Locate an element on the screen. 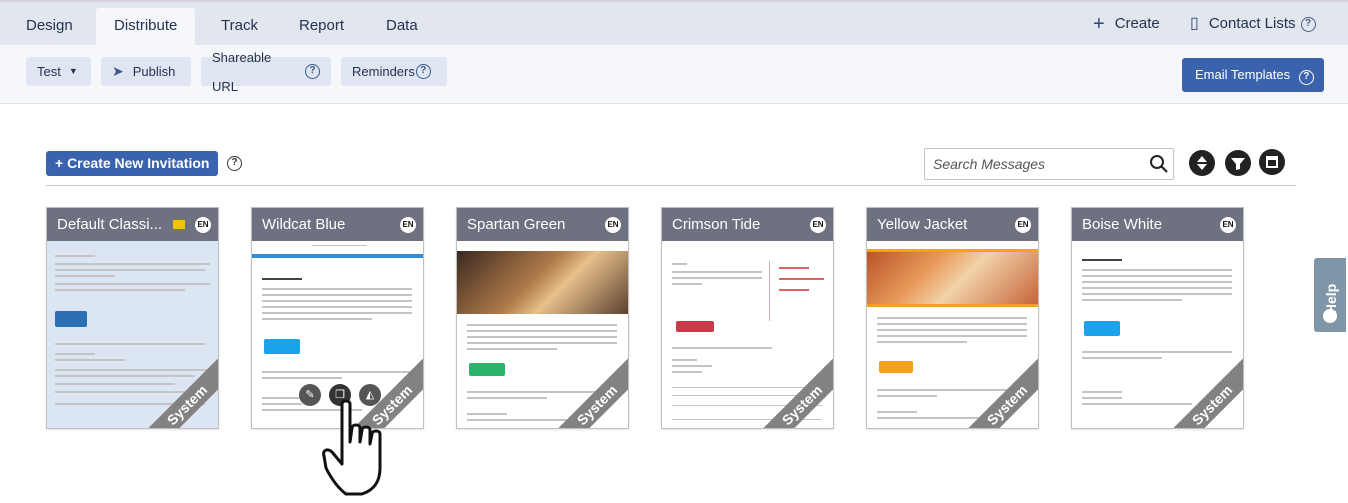  contact-lists-link: ▯ Contact Lists ? is located at coordinates (1253, 24).